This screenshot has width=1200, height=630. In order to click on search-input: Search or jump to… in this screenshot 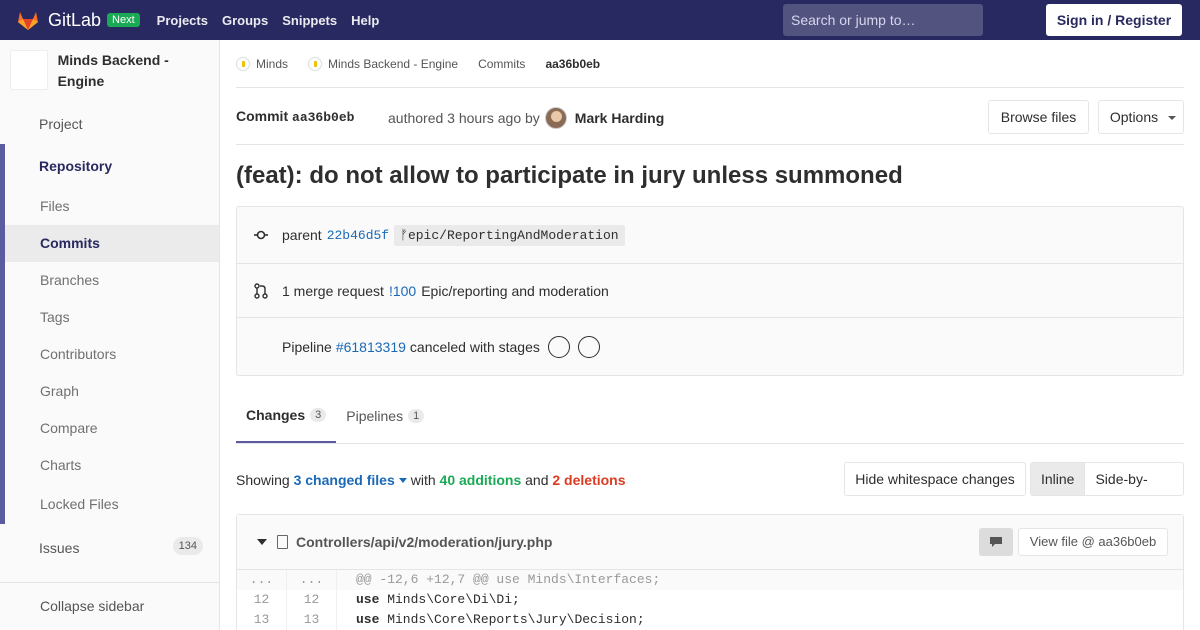, I will do `click(883, 20)`.